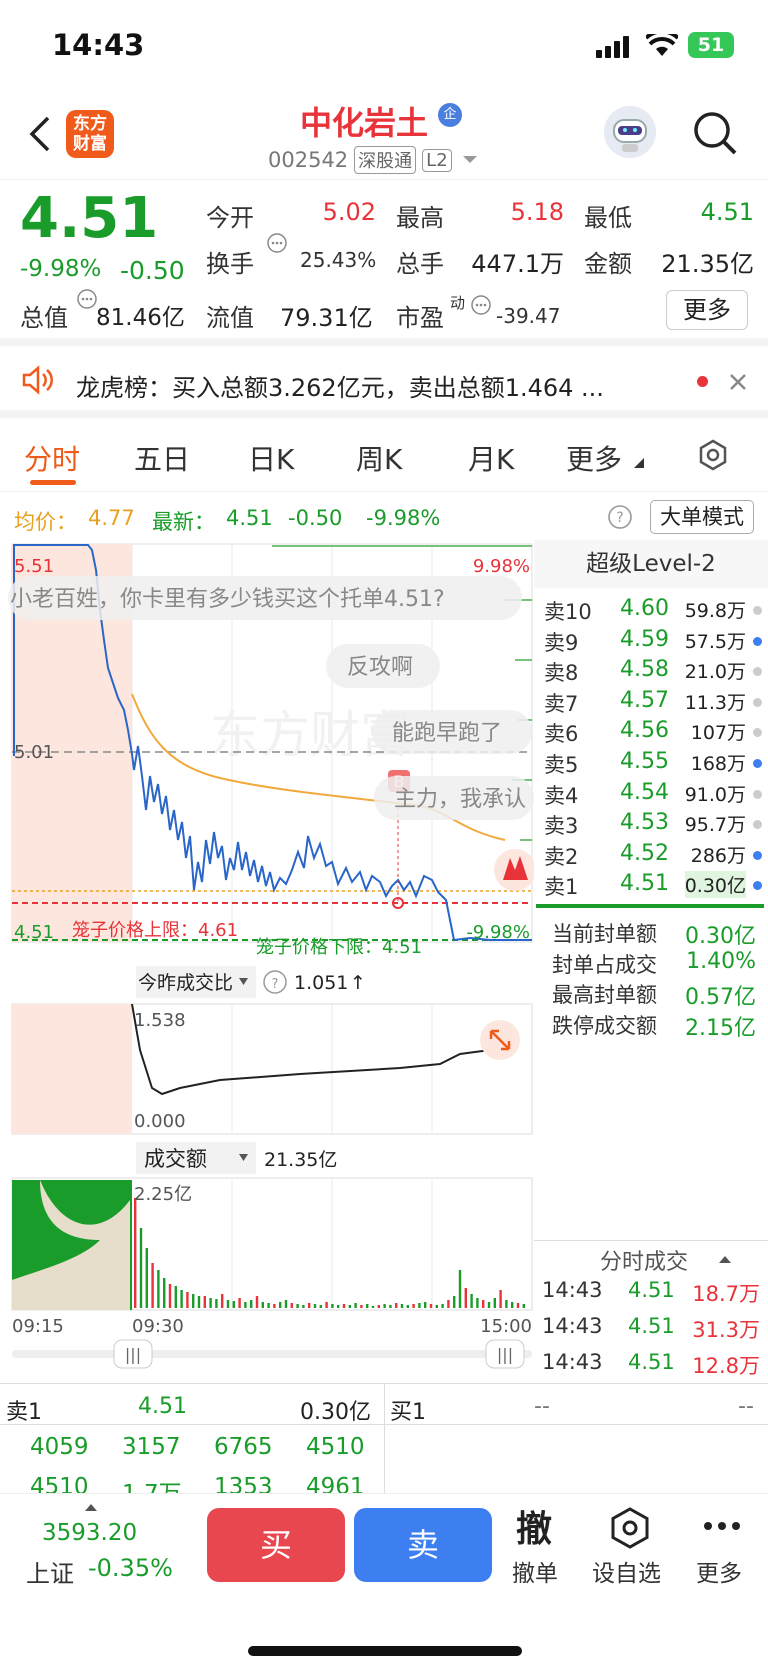 Image resolution: width=768 pixels, height=1663 pixels. What do you see at coordinates (718, 855) in the screenshot?
I see `ask-volume: 286万` at bounding box center [718, 855].